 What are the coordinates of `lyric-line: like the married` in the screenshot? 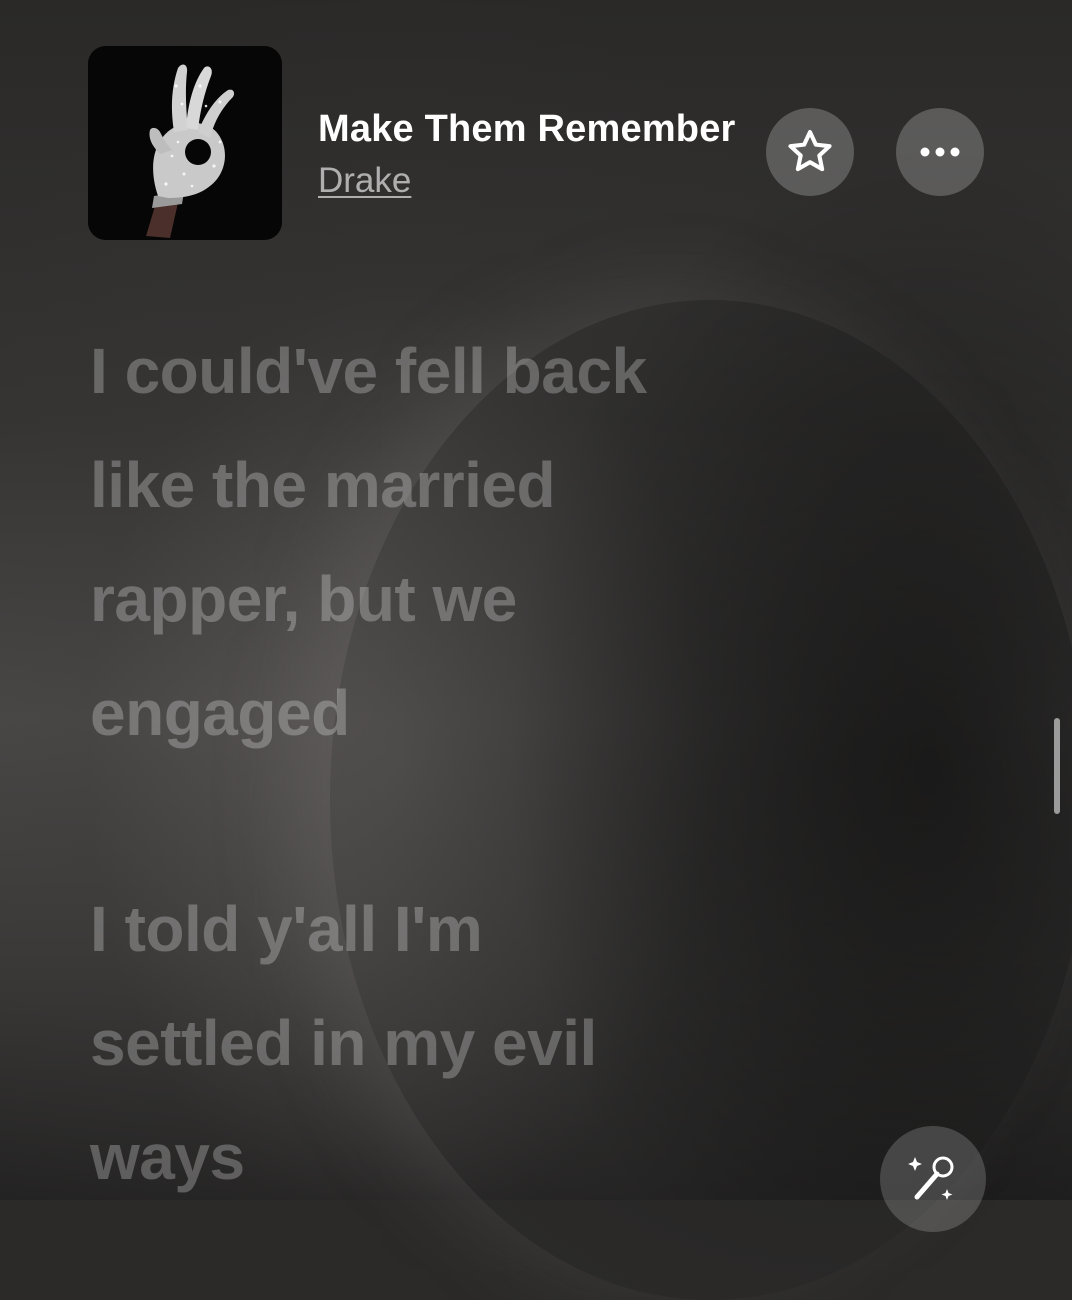 It's located at (540, 485).